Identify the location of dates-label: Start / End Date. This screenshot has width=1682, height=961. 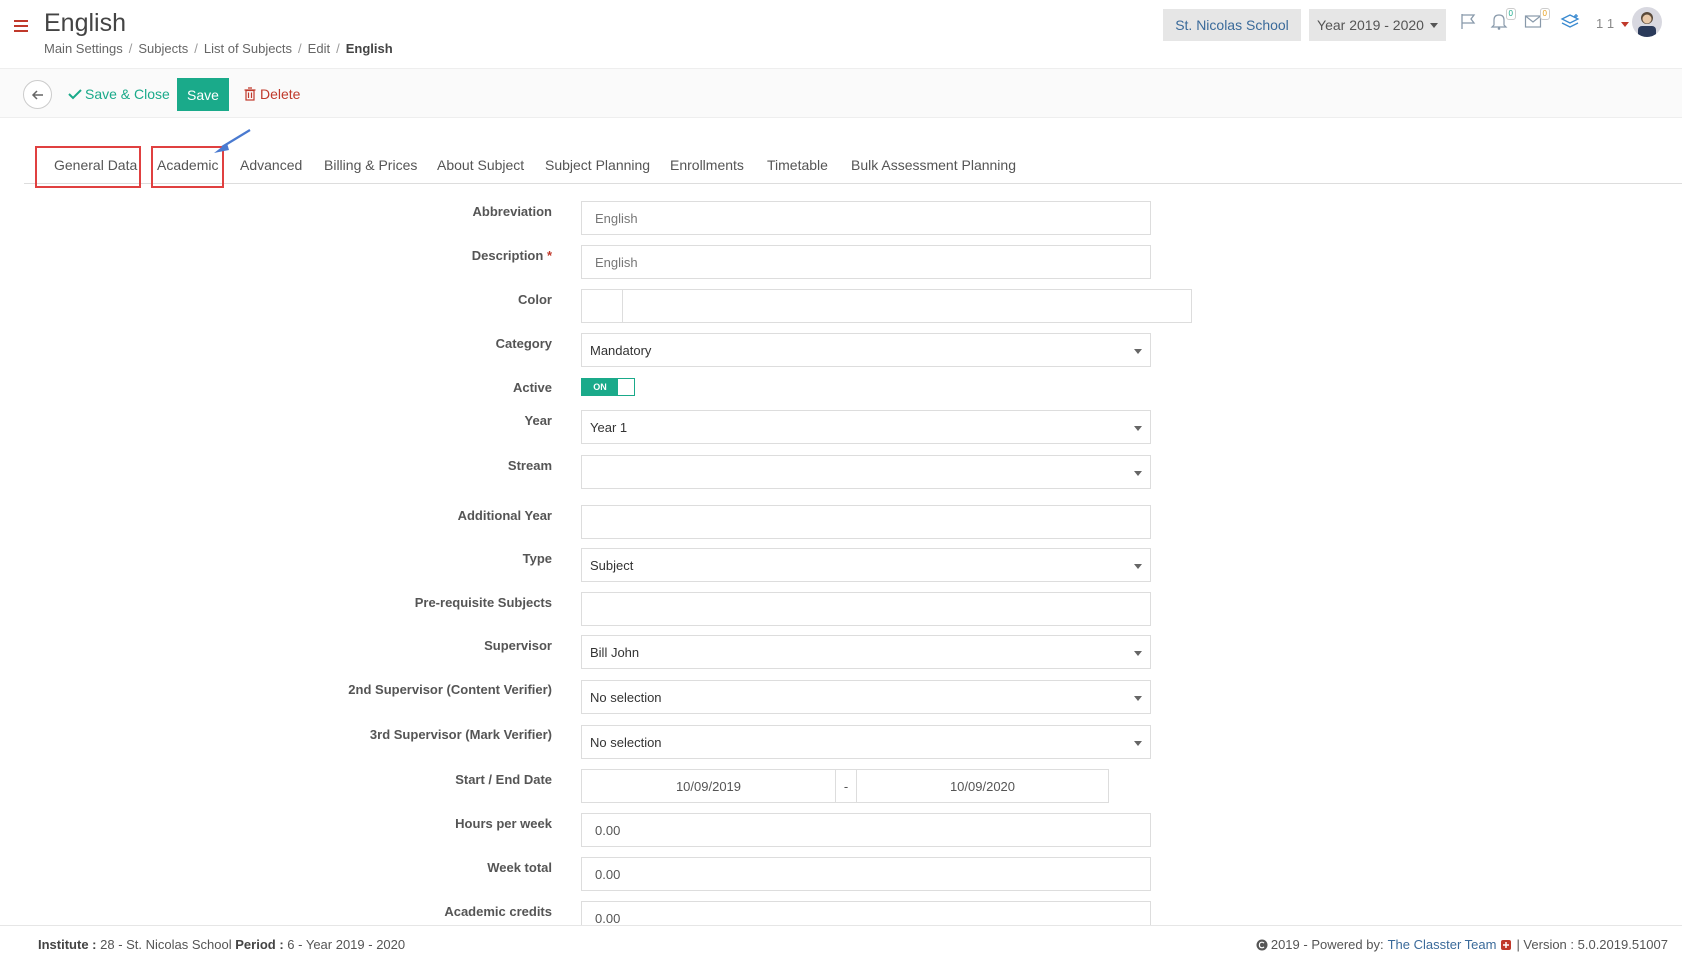
(503, 779).